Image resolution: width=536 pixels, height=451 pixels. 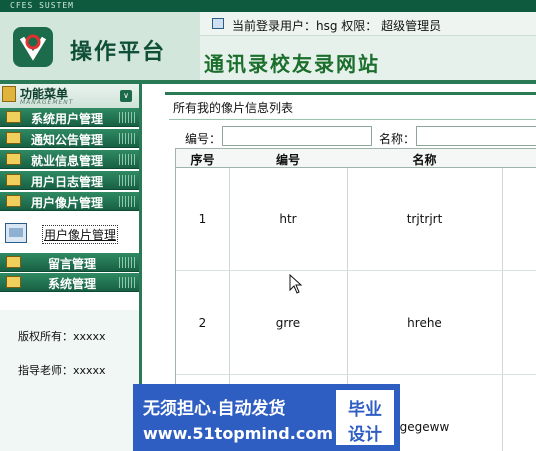 What do you see at coordinates (233, 108) in the screenshot?
I see `page-title: 所有我的像片信息列表` at bounding box center [233, 108].